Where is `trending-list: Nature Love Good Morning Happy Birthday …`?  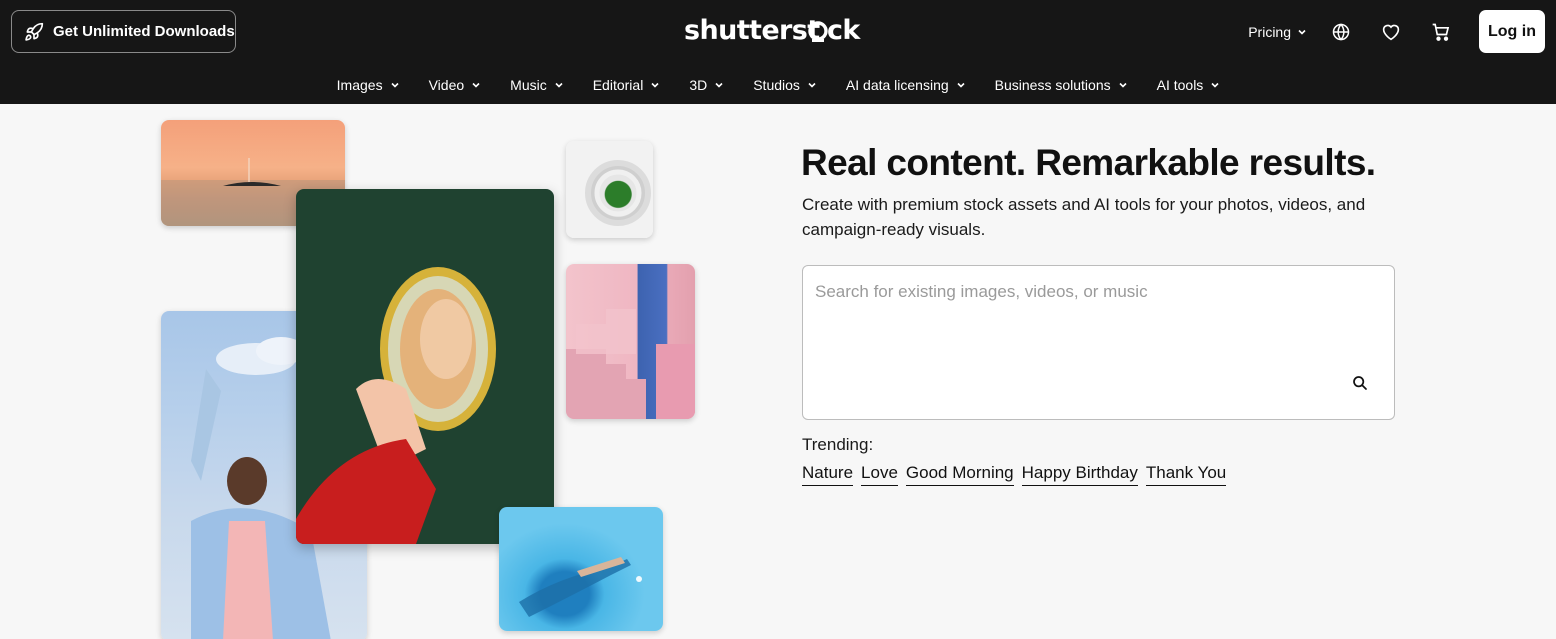
trending-list: Nature Love Good Morning Happy Birthday … is located at coordinates (1018, 474).